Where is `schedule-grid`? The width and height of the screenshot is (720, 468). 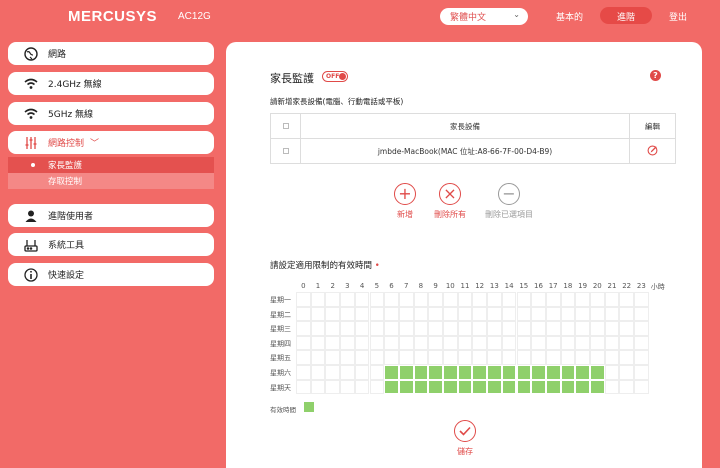 schedule-grid is located at coordinates (472, 343).